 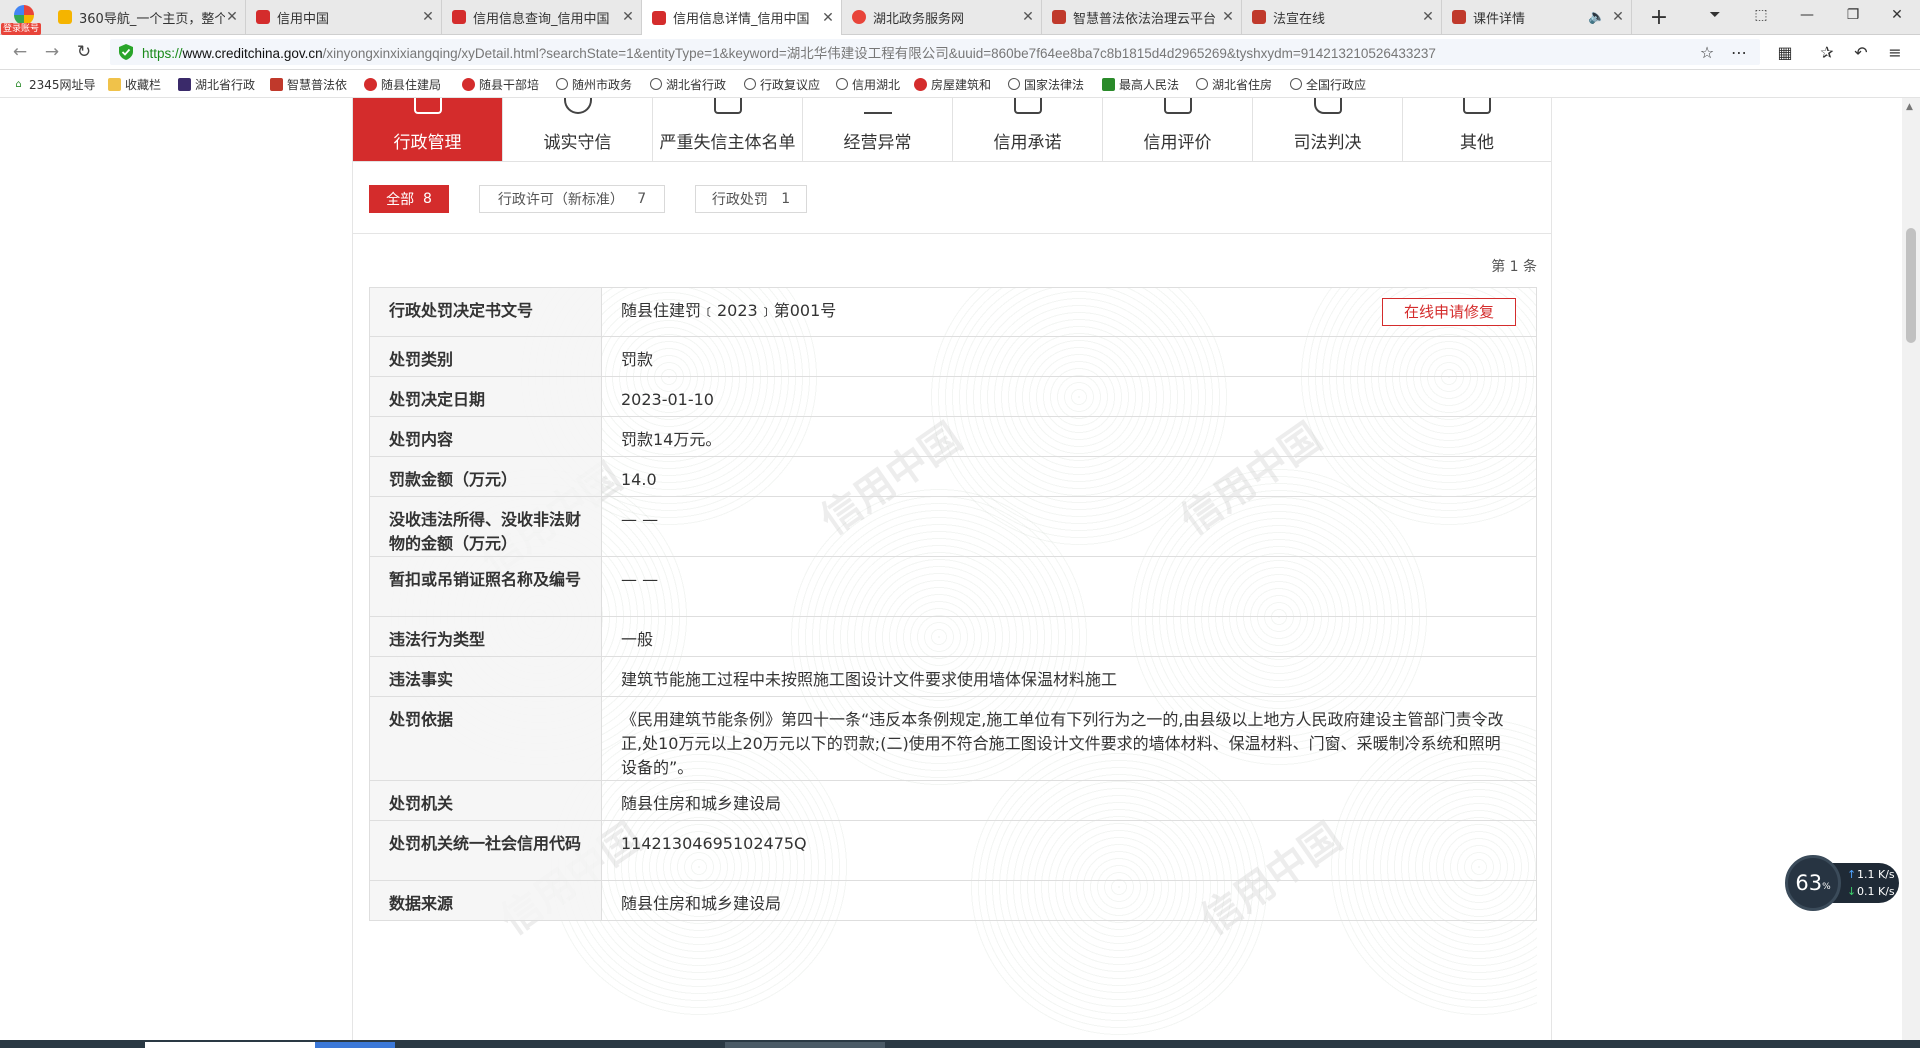 What do you see at coordinates (308, 84) in the screenshot?
I see `bookmark-item: 智慧普法依` at bounding box center [308, 84].